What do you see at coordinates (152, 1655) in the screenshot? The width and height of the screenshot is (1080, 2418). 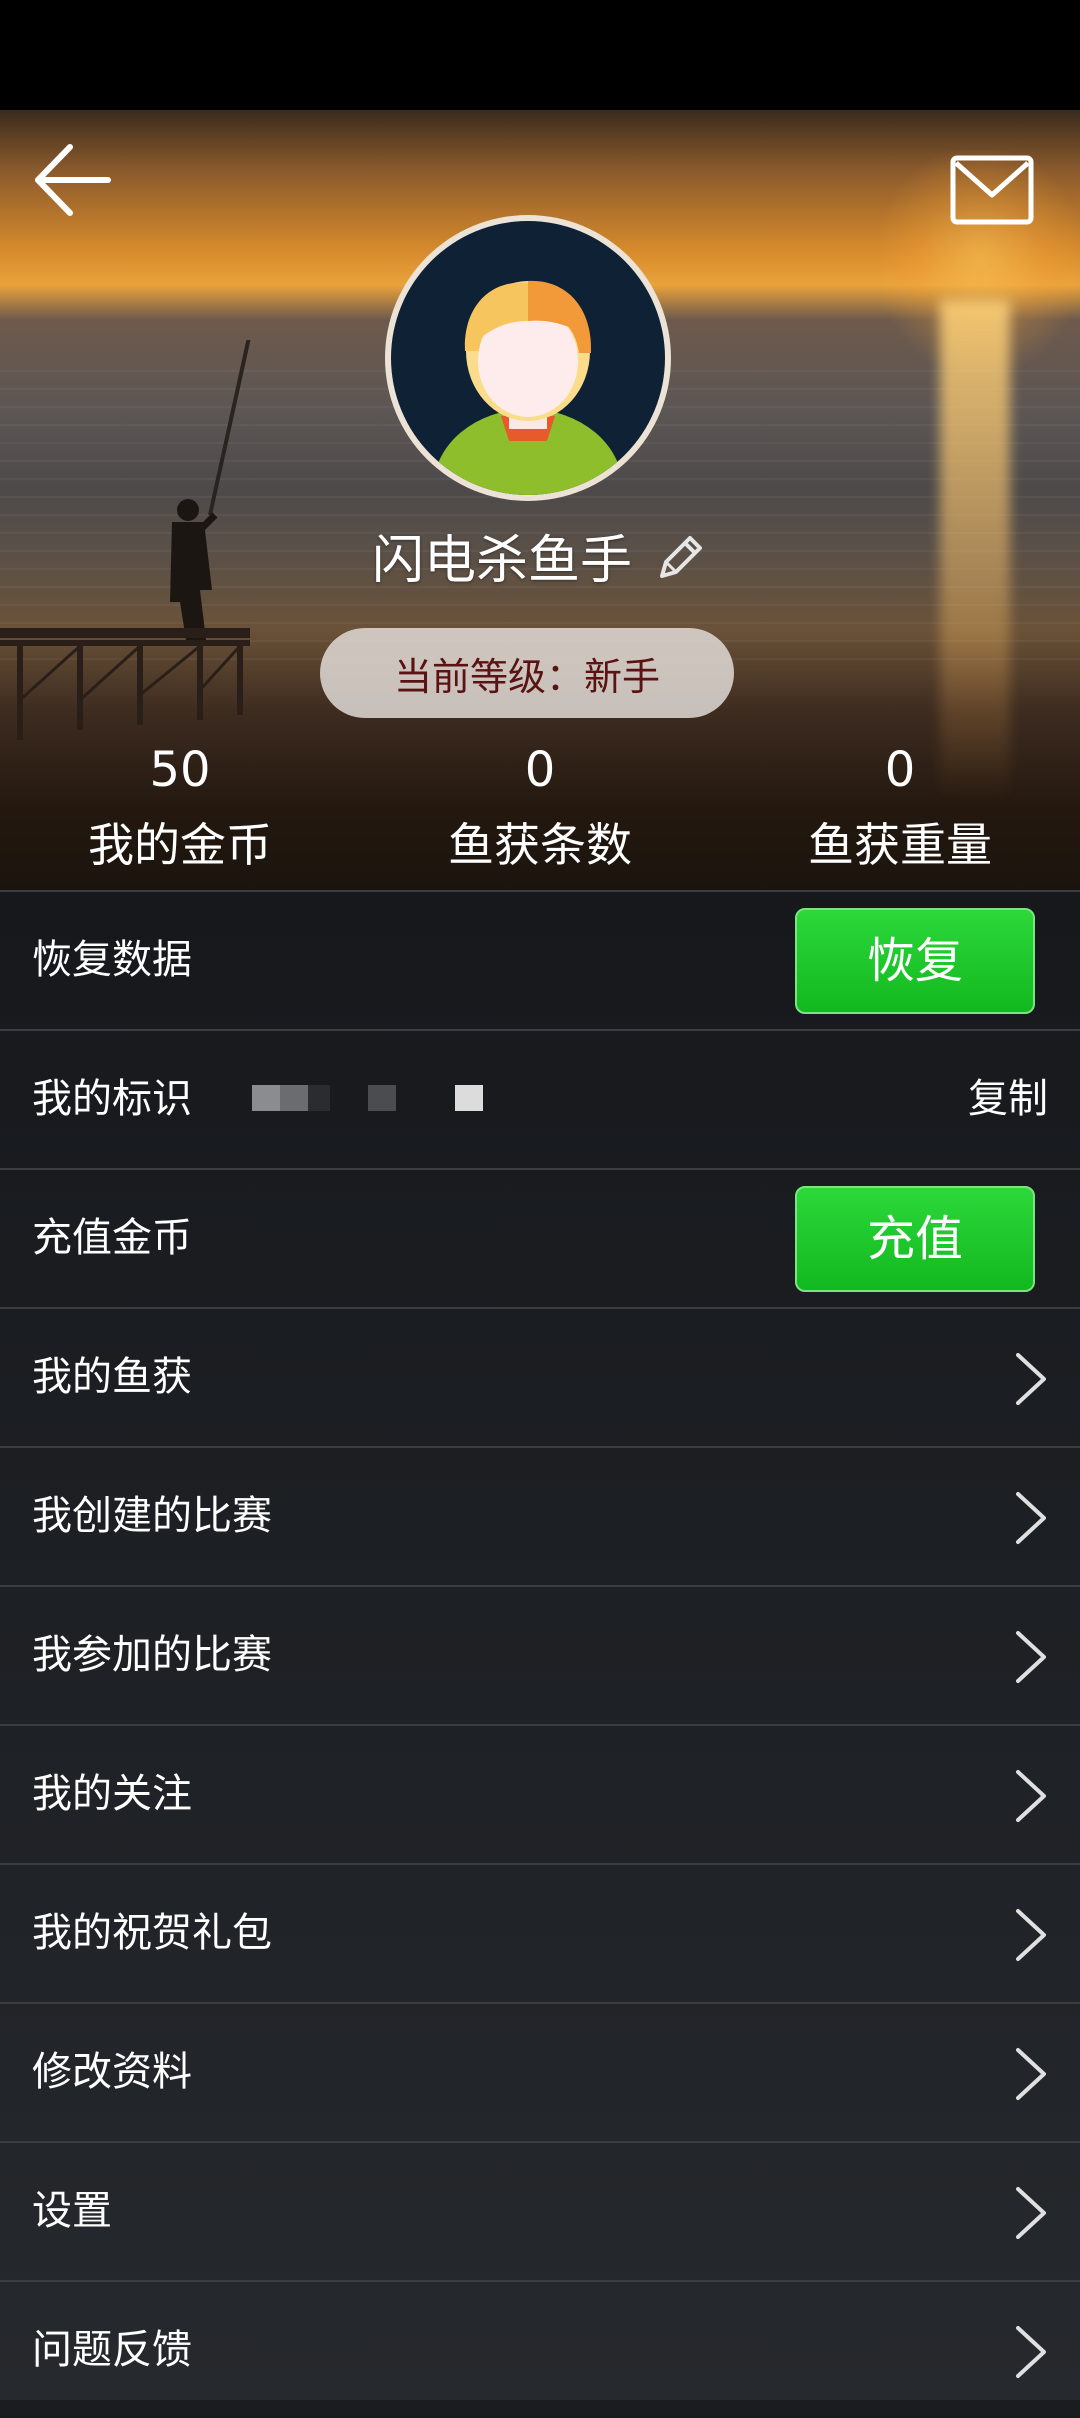 I see `row-label: 我参加的比赛` at bounding box center [152, 1655].